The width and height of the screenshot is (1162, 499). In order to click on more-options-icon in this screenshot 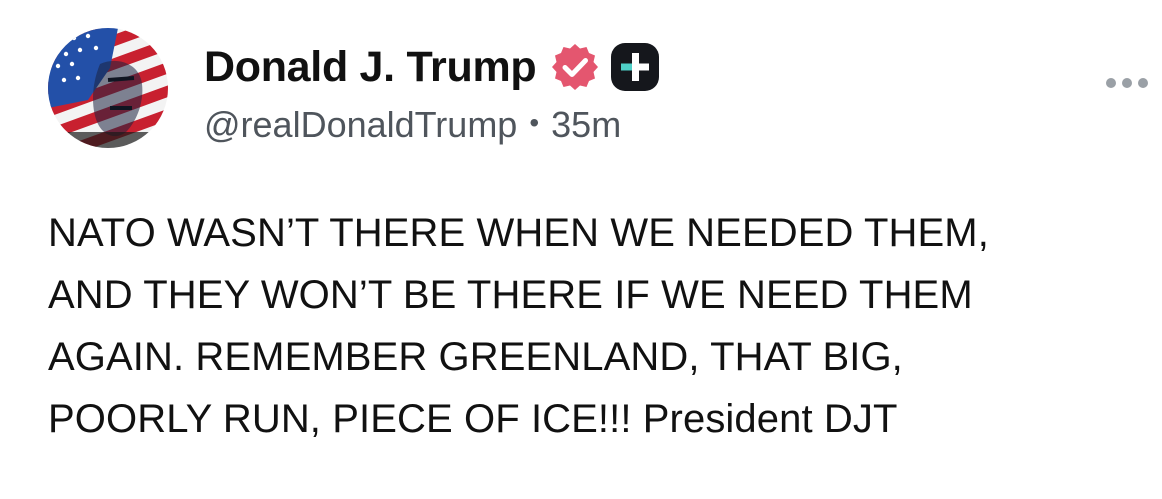, I will do `click(1127, 83)`.